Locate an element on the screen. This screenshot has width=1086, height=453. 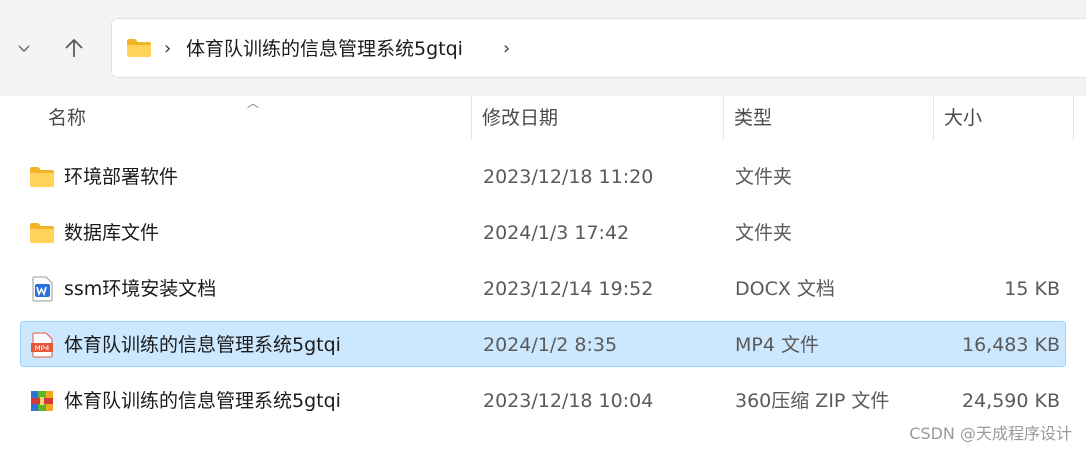
docx-file-icon is located at coordinates (42, 289).